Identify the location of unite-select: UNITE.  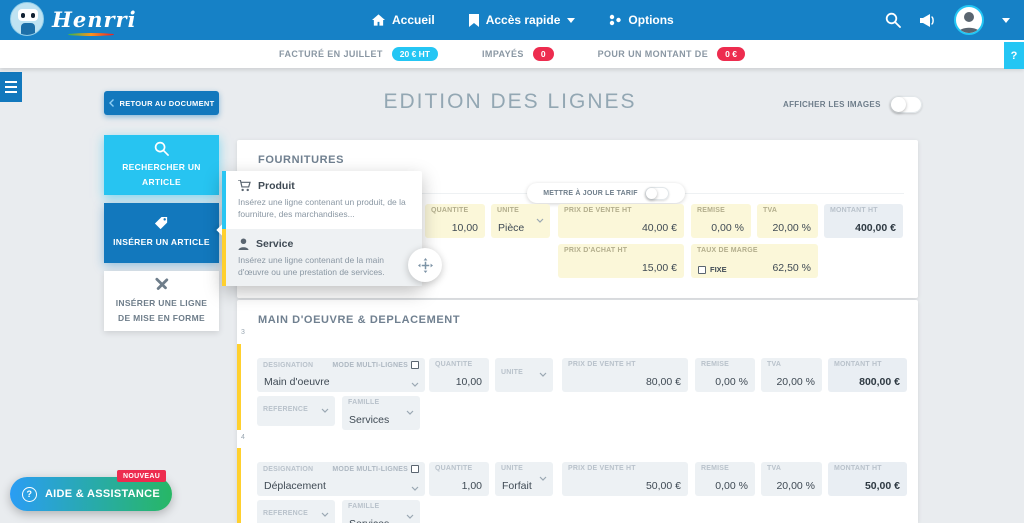
(524, 375).